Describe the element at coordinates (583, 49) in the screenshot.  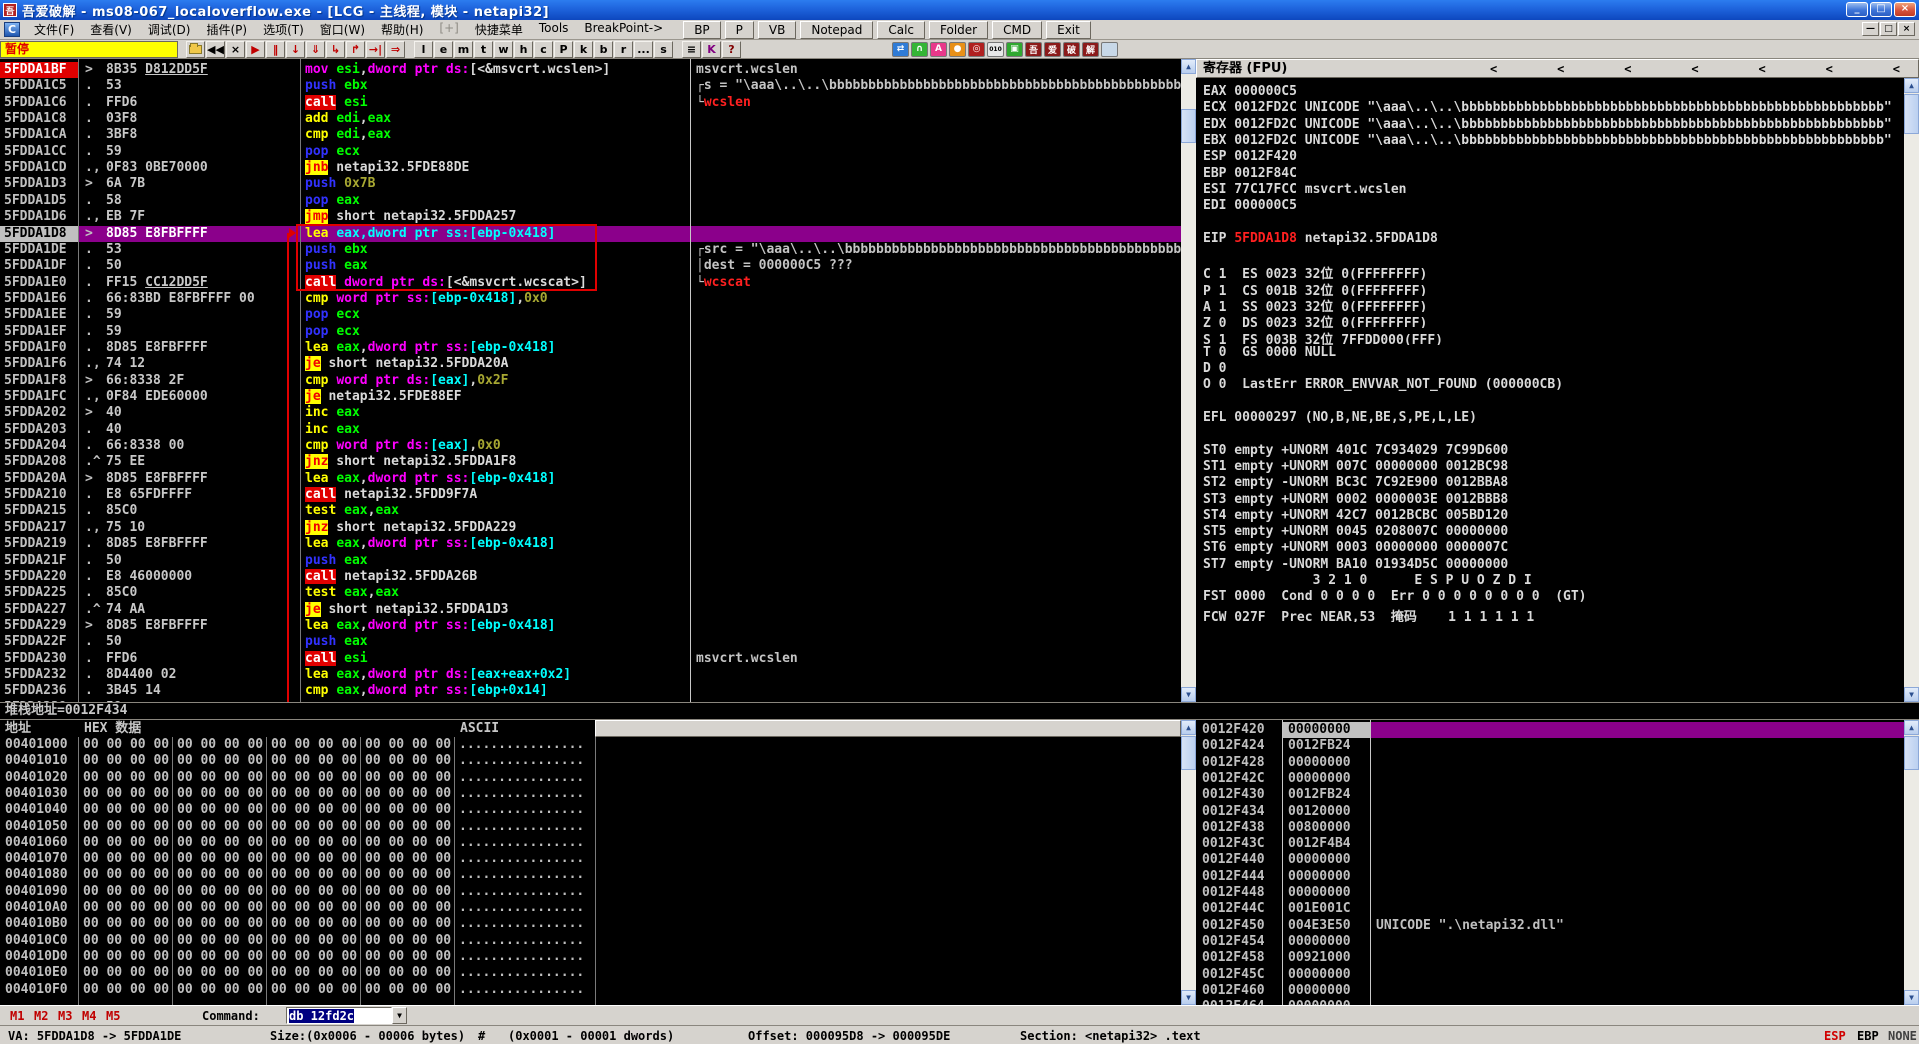
I see `letter-button-k: k` at that location.